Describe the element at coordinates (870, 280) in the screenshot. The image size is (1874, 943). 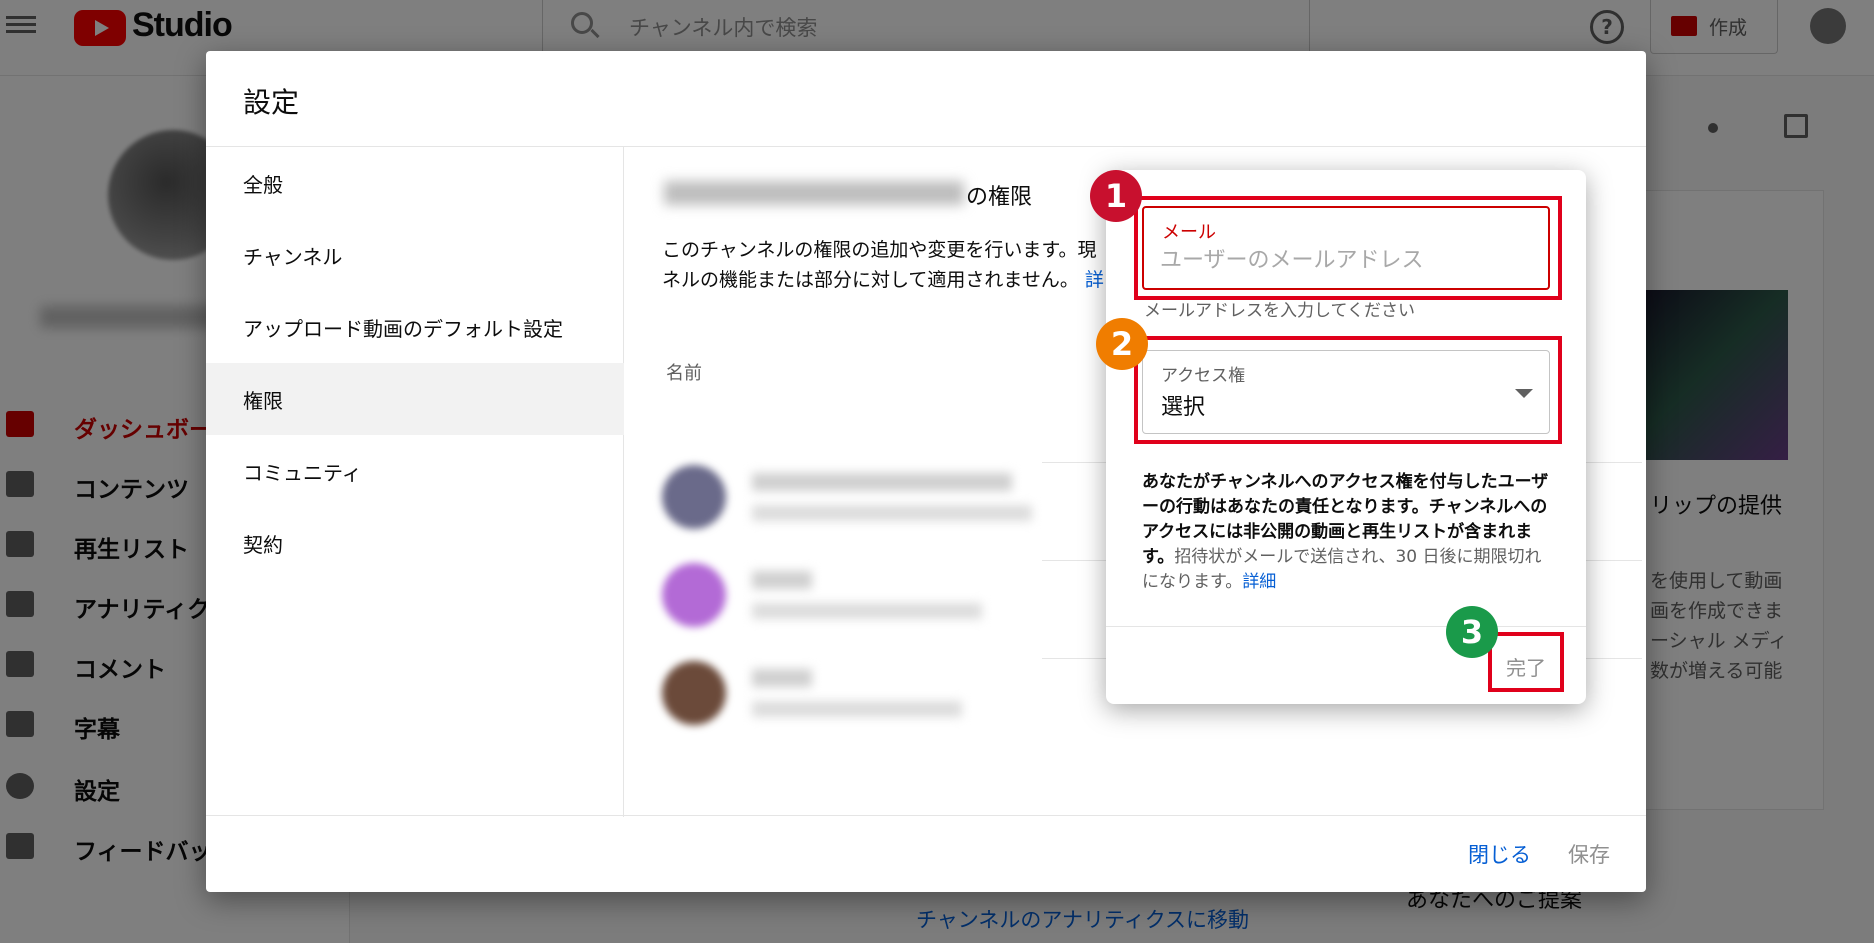
I see `description-line: ネルの機能または部分に対して適用されません。` at that location.